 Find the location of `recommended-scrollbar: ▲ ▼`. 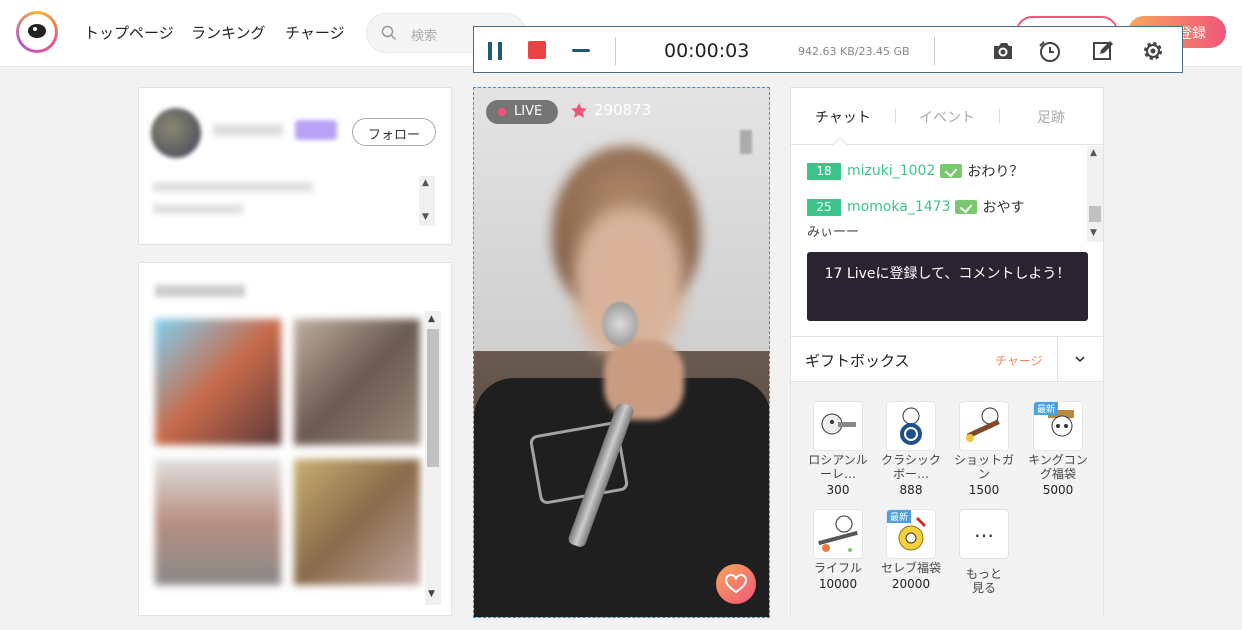

recommended-scrollbar: ▲ ▼ is located at coordinates (433, 458).